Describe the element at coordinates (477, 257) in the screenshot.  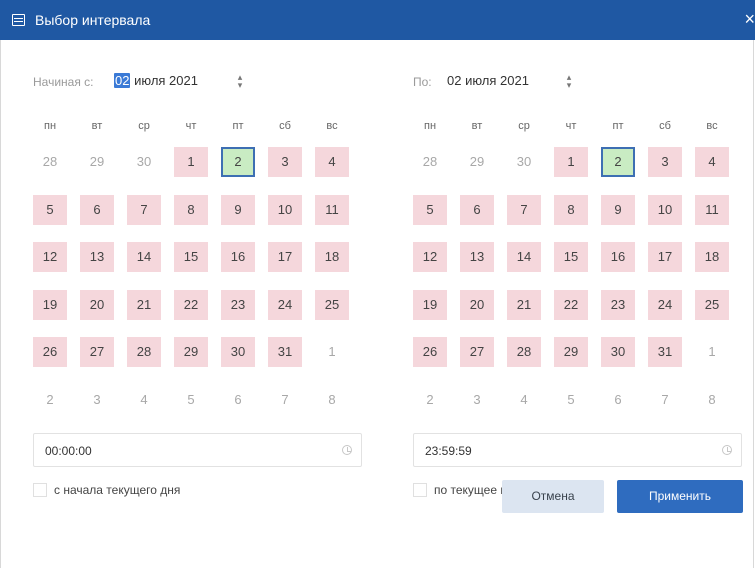
I see `end-calendar-day: 13` at that location.